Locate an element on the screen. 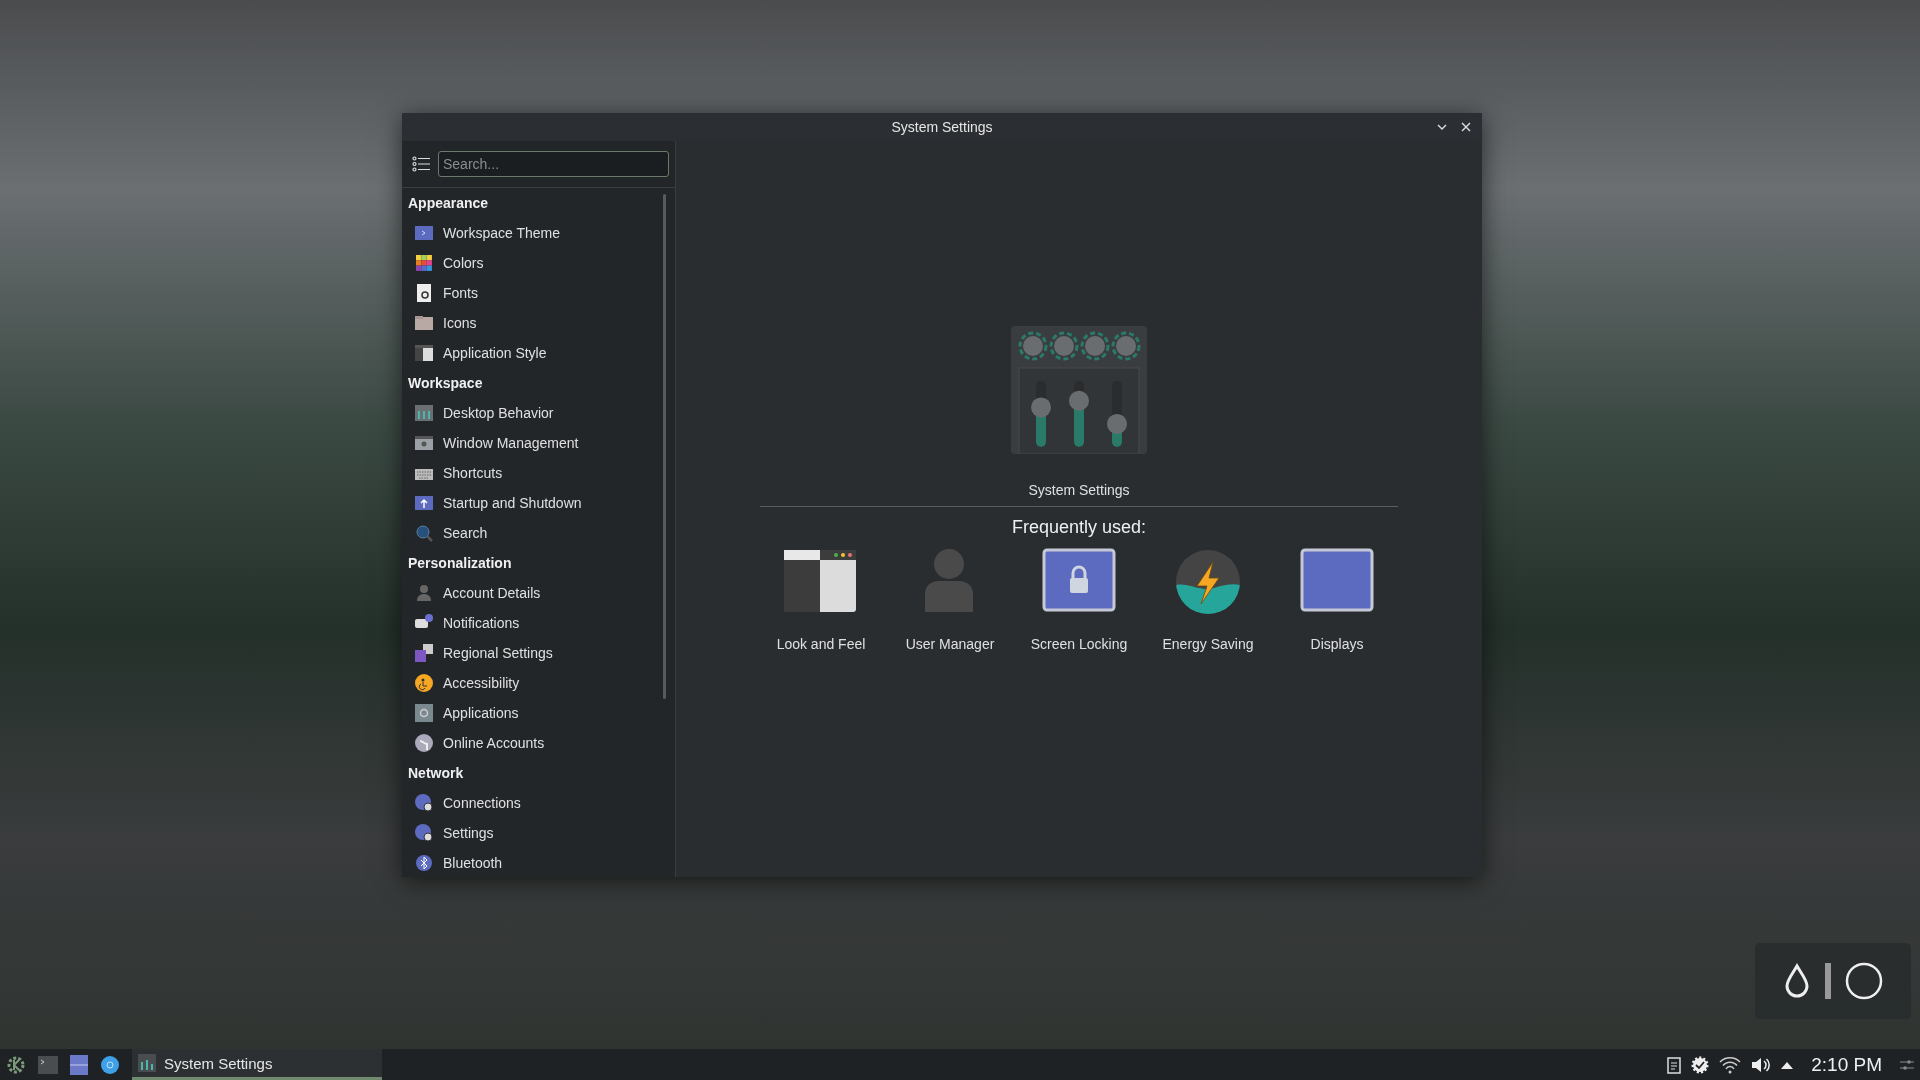 This screenshot has width=1920, height=1080. language-icon is located at coordinates (424, 653).